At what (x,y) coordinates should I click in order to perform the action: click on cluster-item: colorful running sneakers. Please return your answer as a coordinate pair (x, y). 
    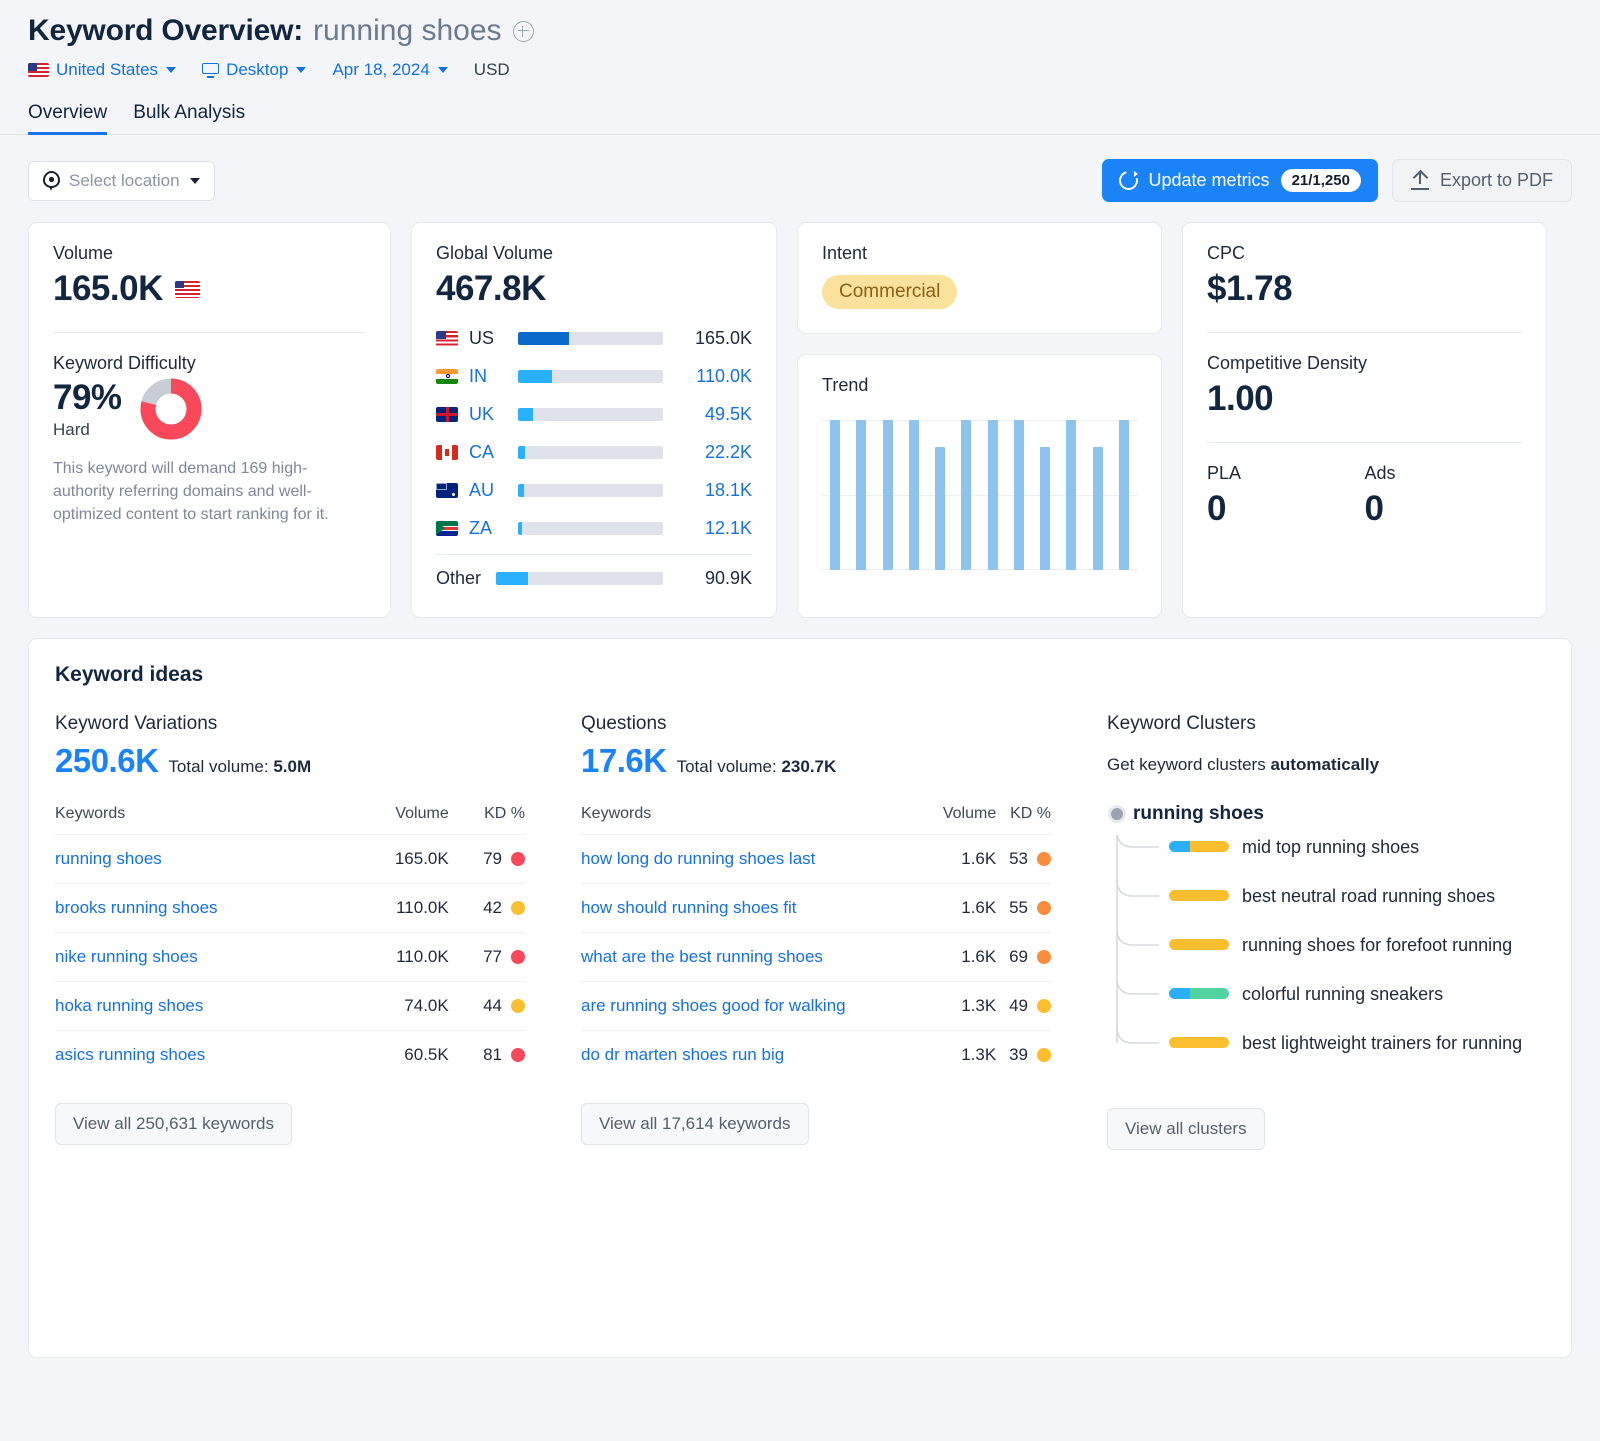
    Looking at the image, I should click on (1326, 1006).